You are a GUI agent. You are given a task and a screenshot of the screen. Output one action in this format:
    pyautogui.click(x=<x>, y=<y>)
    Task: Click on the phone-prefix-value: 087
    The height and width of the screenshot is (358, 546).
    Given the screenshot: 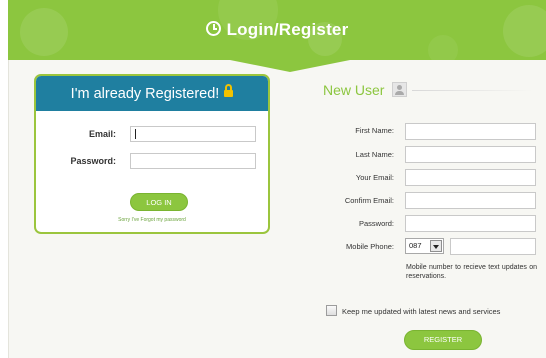 What is the action you would take?
    pyautogui.click(x=415, y=245)
    